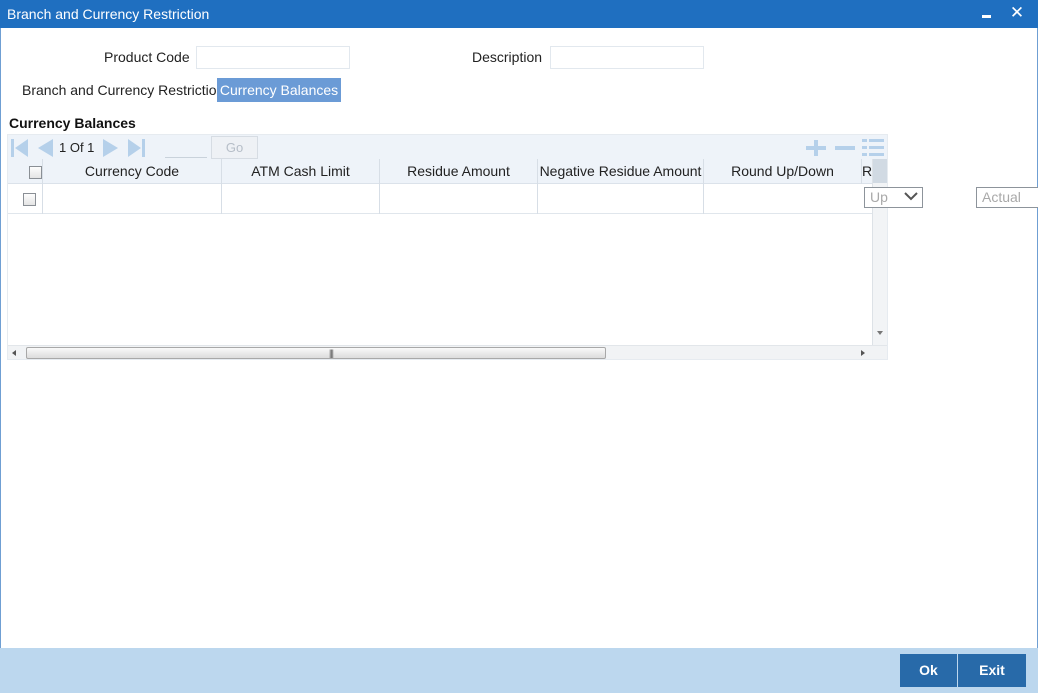  What do you see at coordinates (273, 57) in the screenshot?
I see `product-code-input` at bounding box center [273, 57].